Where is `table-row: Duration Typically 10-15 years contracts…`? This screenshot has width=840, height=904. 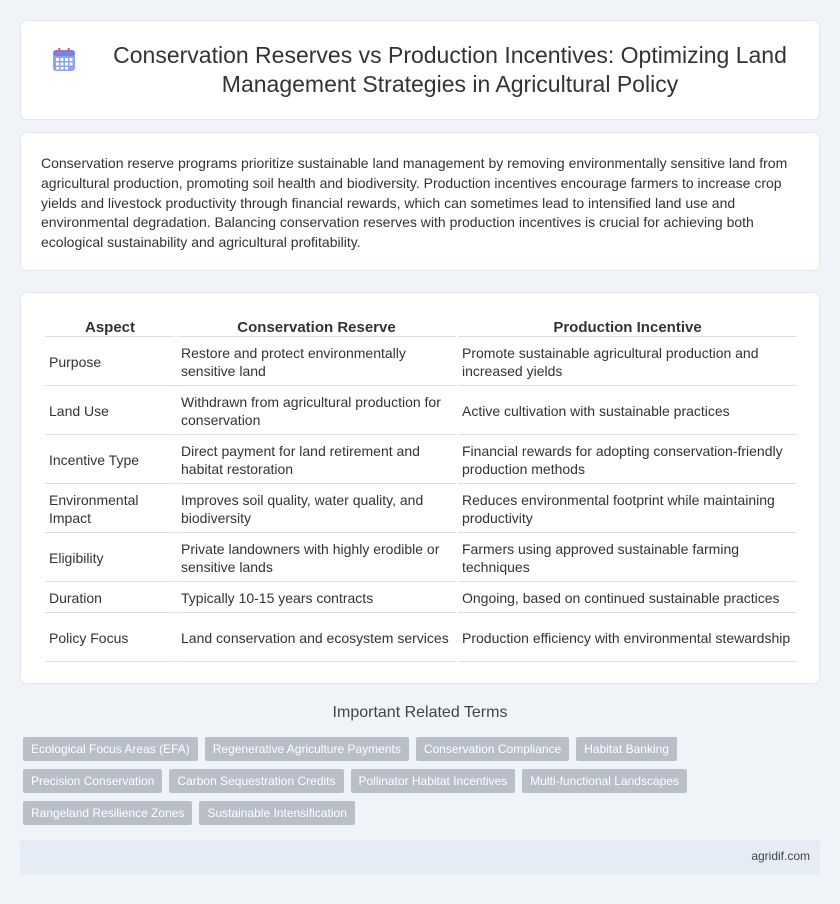
table-row: Duration Typically 10-15 years contracts… is located at coordinates (421, 598).